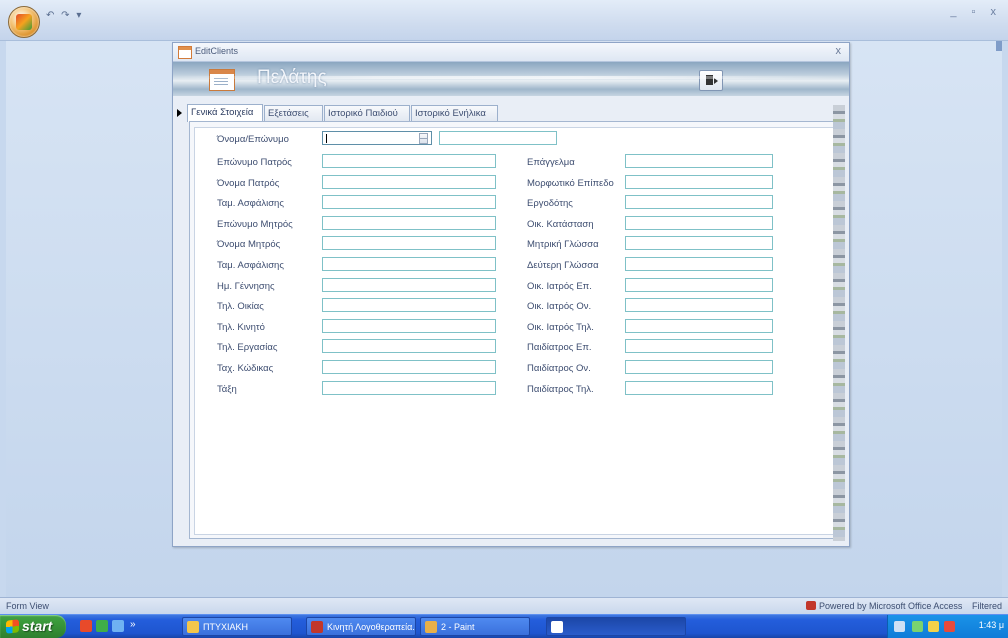 This screenshot has height=638, width=1008. What do you see at coordinates (933, 626) in the screenshot?
I see `volume-icon` at bounding box center [933, 626].